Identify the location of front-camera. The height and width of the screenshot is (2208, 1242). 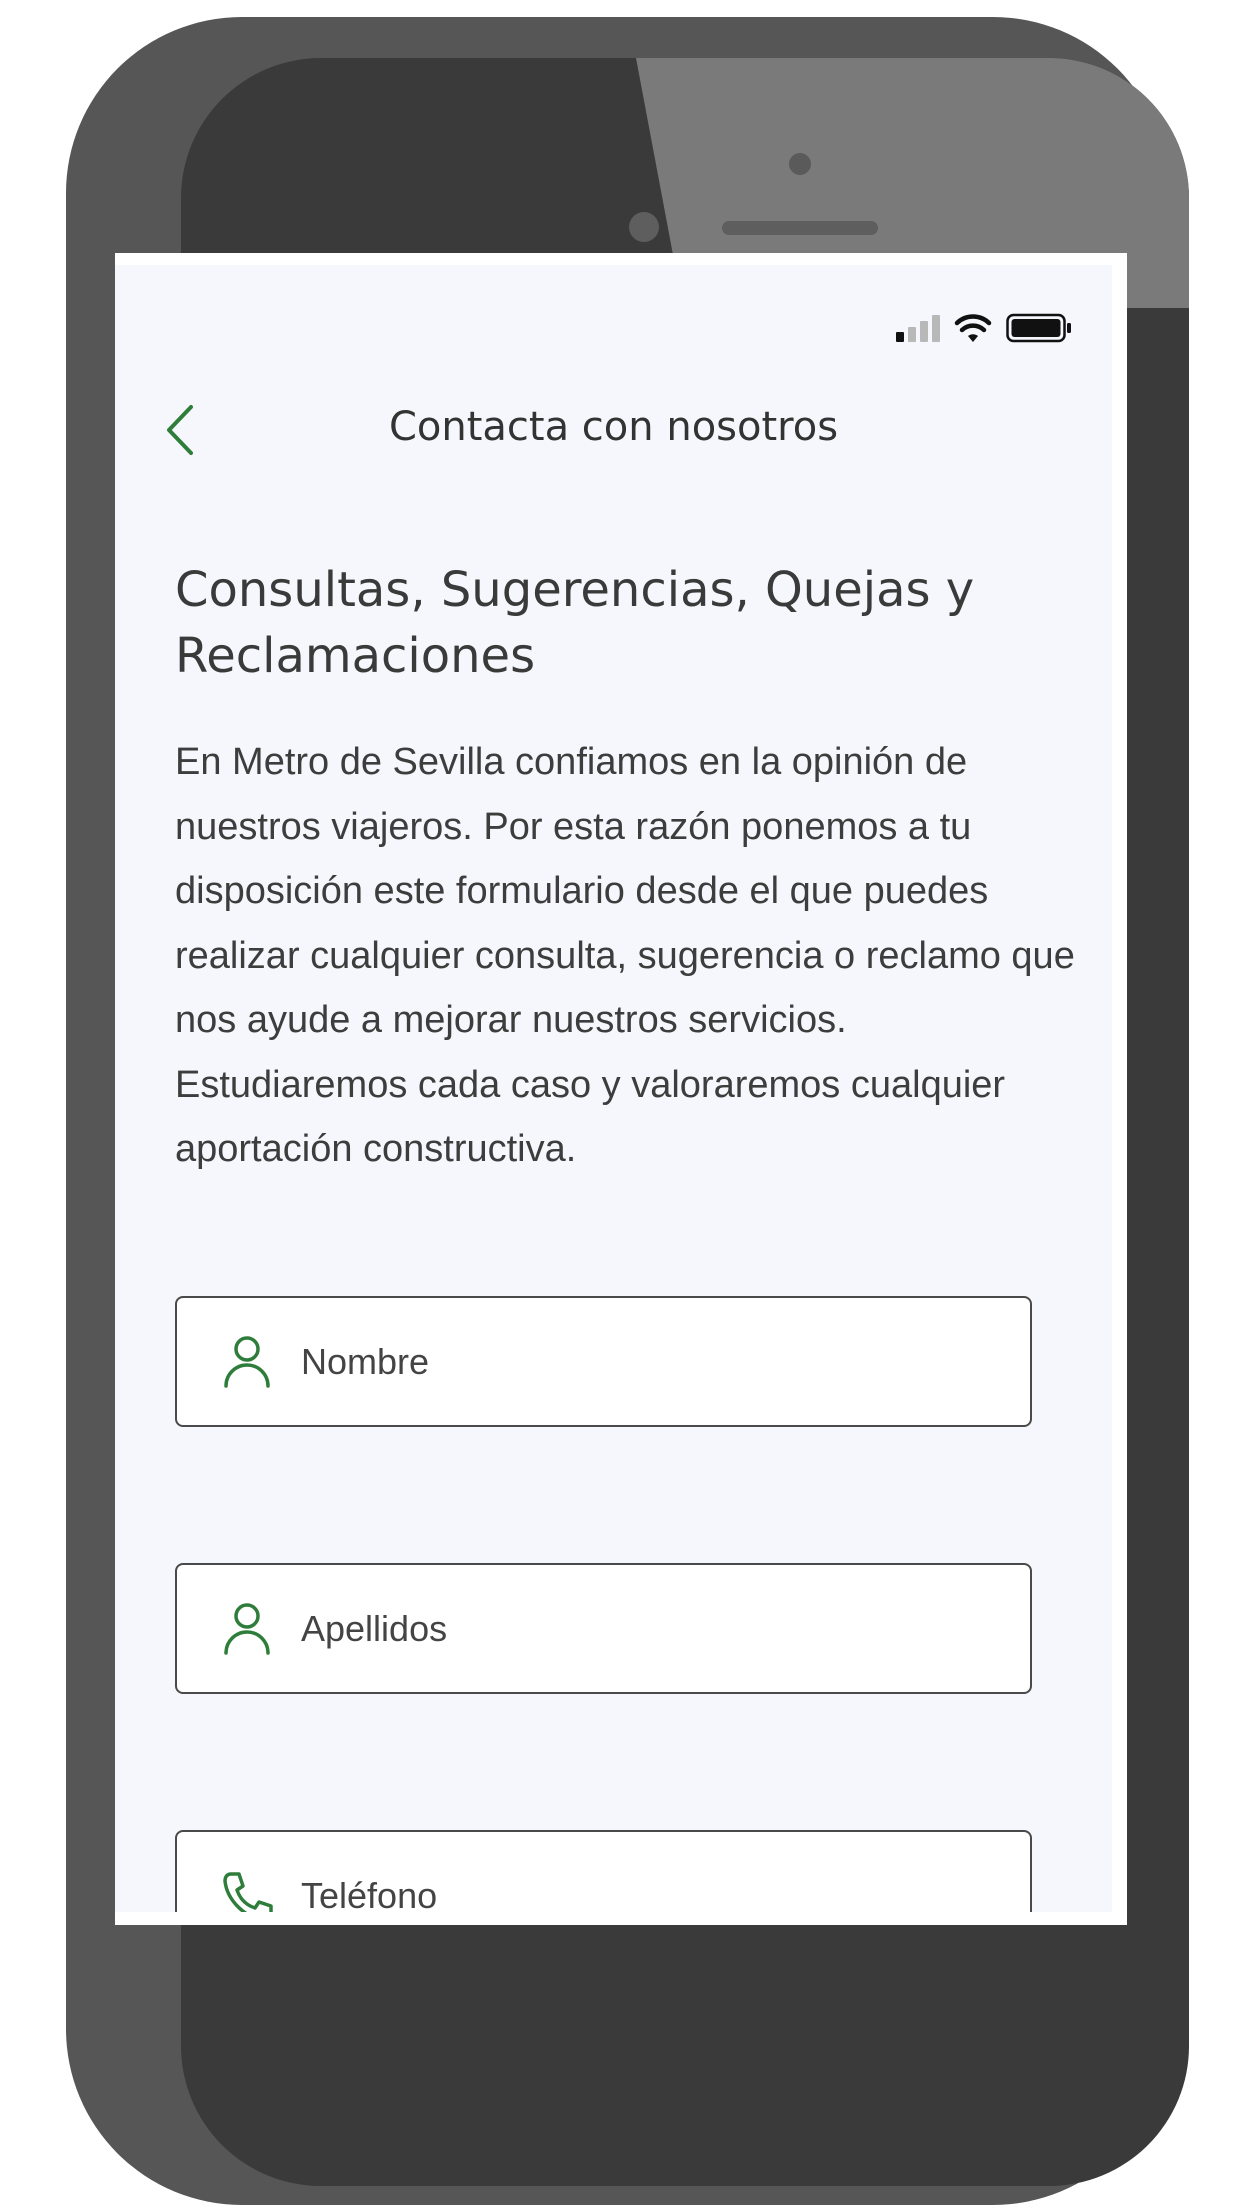
(644, 227).